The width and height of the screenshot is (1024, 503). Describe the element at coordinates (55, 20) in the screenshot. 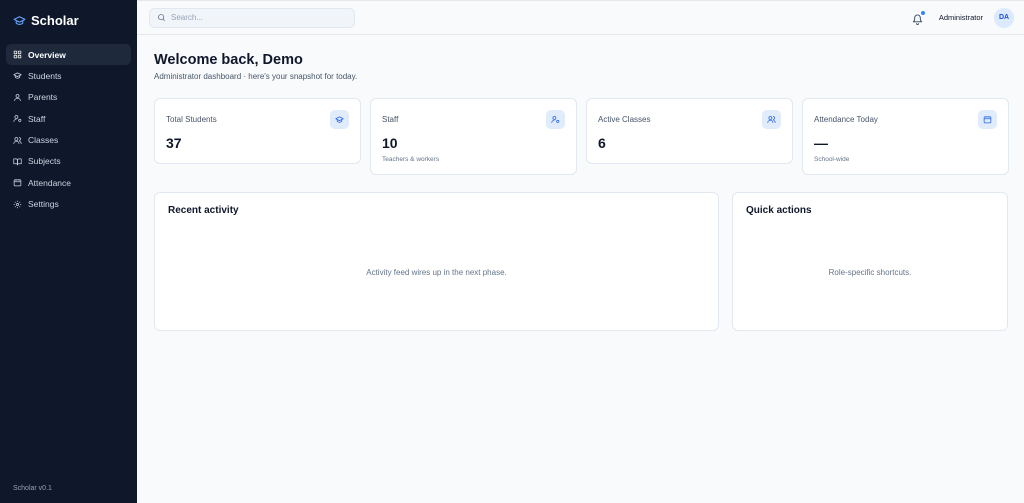

I see `brand-name: Scholar` at that location.